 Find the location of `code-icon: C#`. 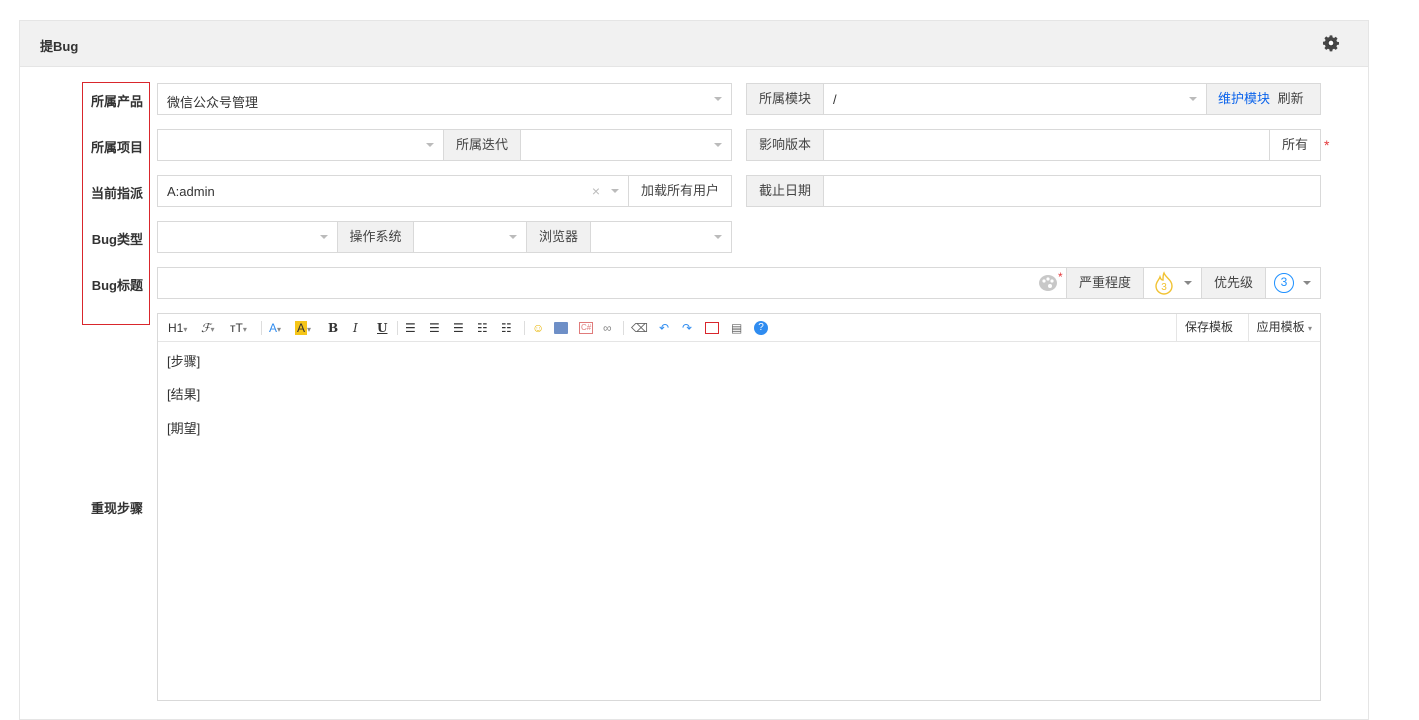

code-icon: C# is located at coordinates (586, 328).